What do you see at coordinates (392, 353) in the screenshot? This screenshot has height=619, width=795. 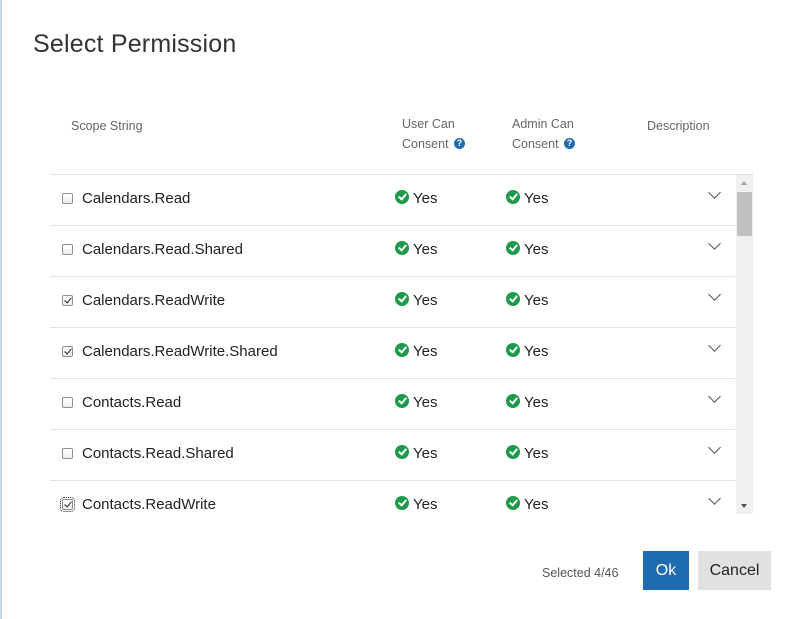 I see `table-row: Calendars.ReadWrite.Shared Yes Yes` at bounding box center [392, 353].